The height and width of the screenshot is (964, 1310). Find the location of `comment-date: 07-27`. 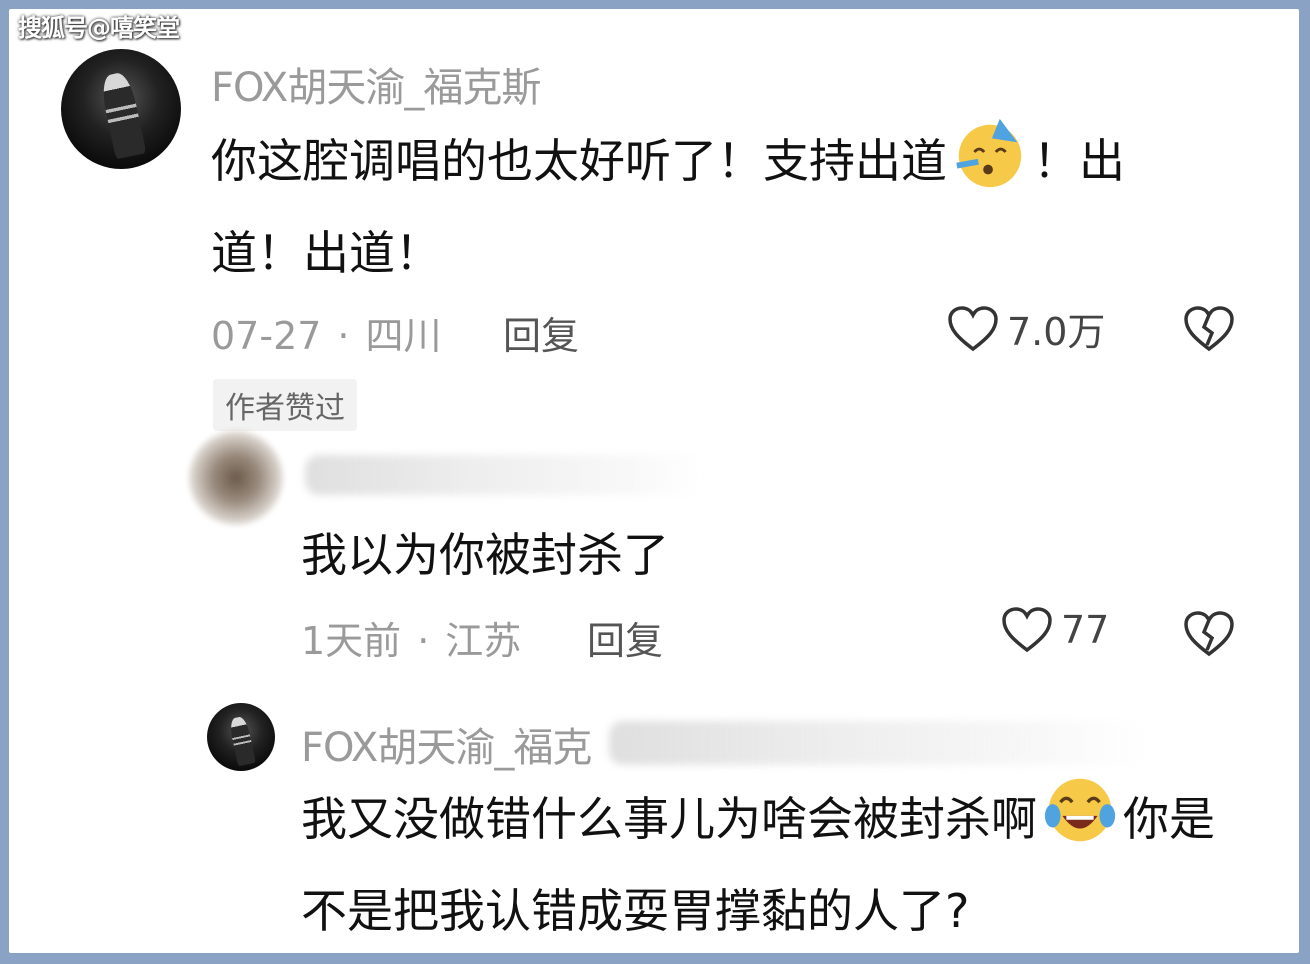

comment-date: 07-27 is located at coordinates (266, 336).